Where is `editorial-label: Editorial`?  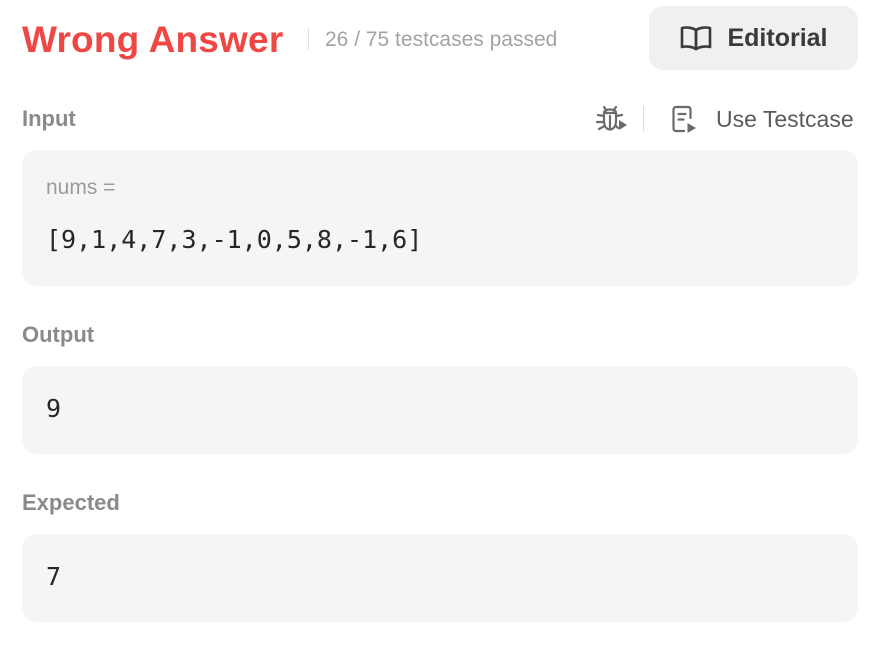 editorial-label: Editorial is located at coordinates (777, 37).